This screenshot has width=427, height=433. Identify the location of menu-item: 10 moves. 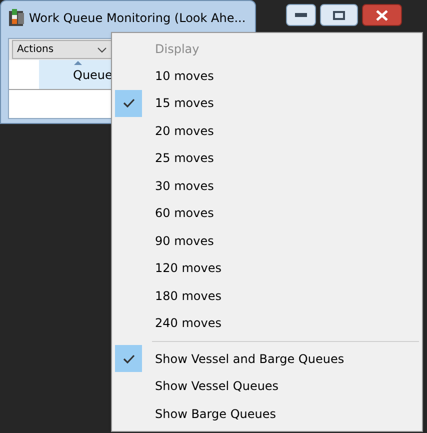
(184, 75).